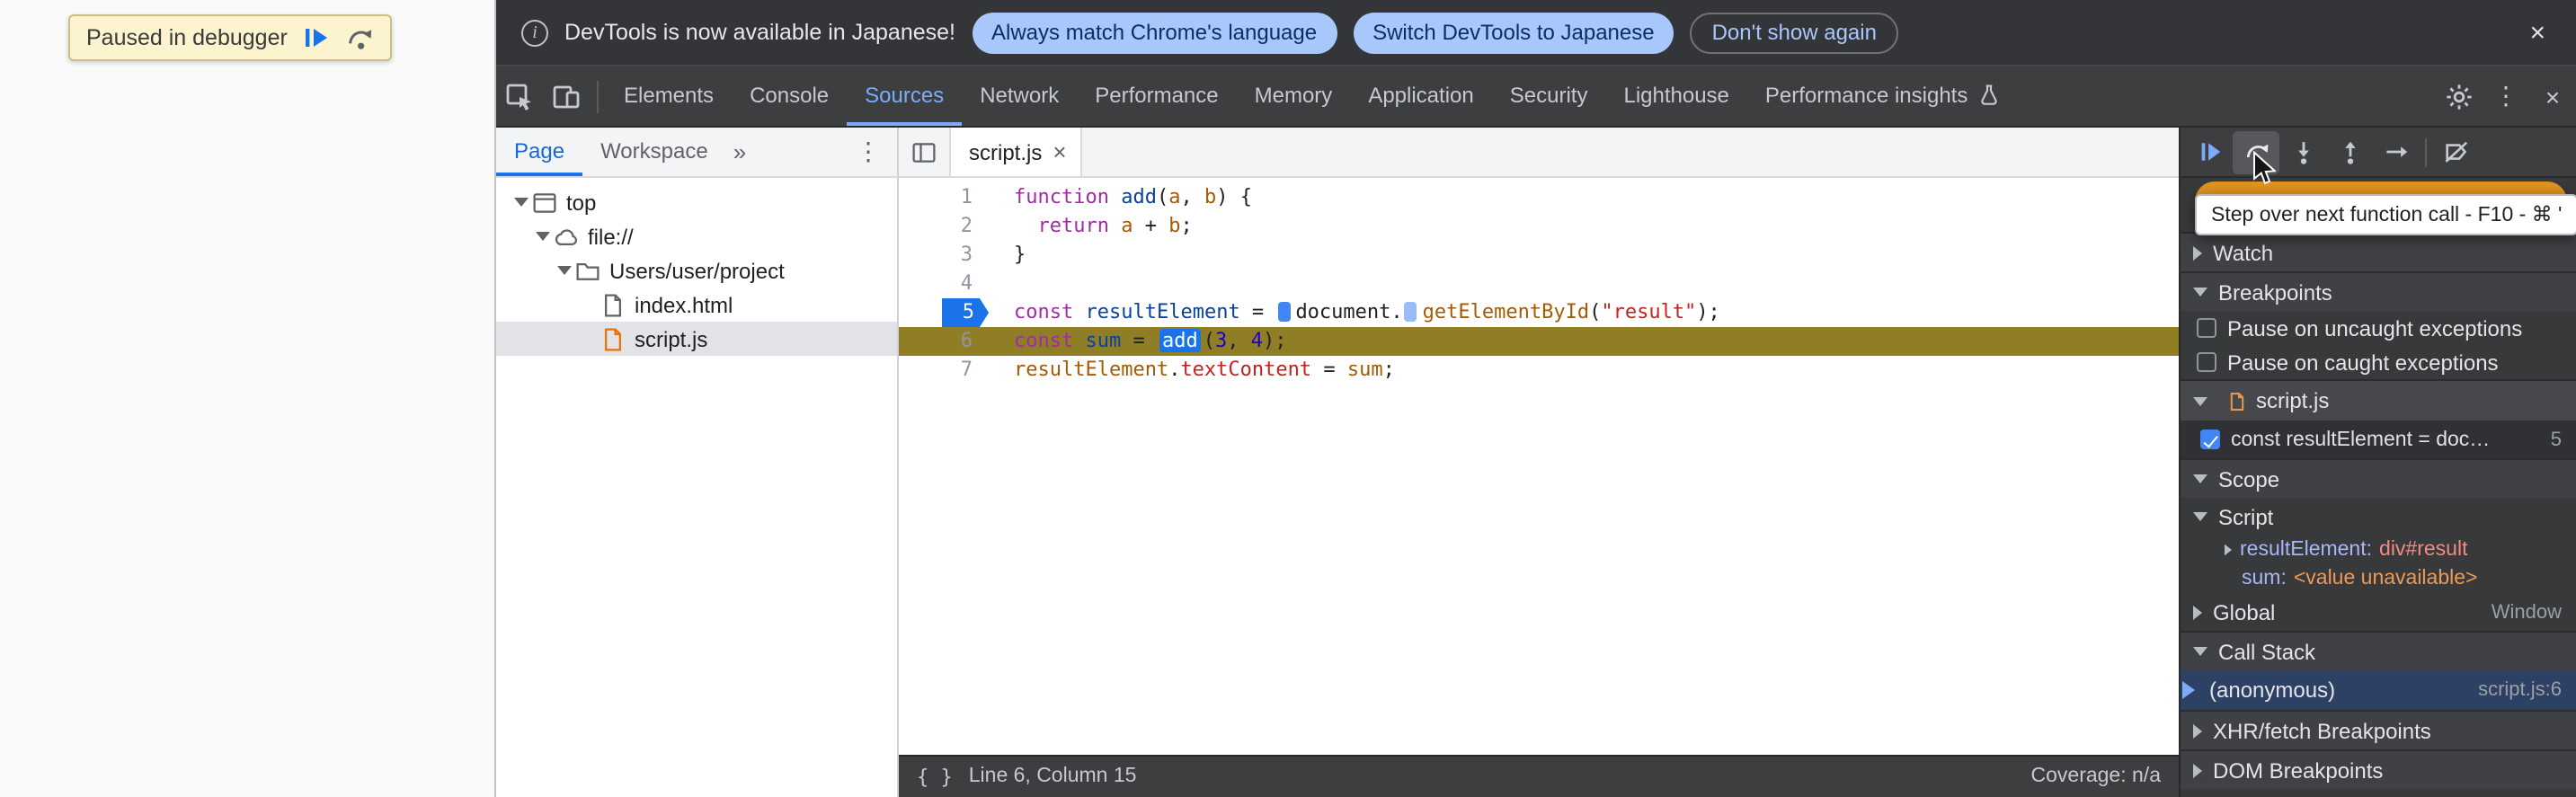  What do you see at coordinates (944, 370) in the screenshot?
I see `line-number-gutter: 7` at bounding box center [944, 370].